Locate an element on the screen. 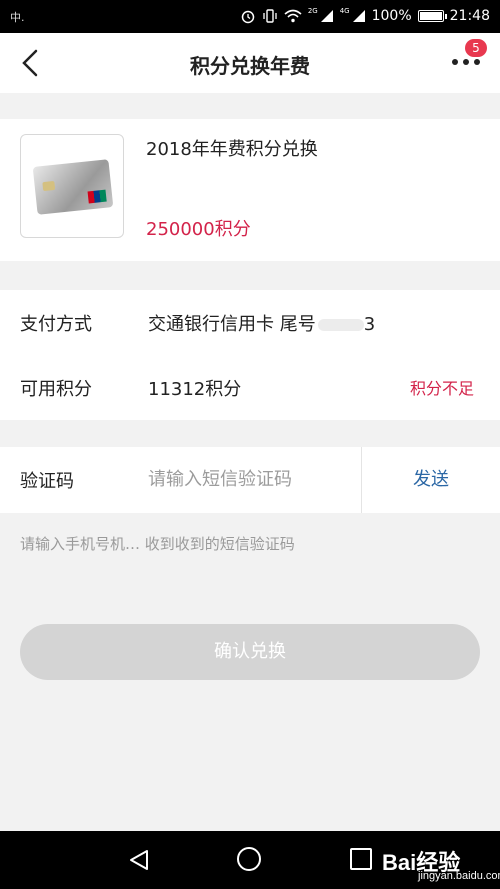 Image resolution: width=500 pixels, height=889 pixels. info-block: 支付方式 交通银行信用卡 尾号 3 可用积分 11312积分 积分不足 is located at coordinates (250, 355).